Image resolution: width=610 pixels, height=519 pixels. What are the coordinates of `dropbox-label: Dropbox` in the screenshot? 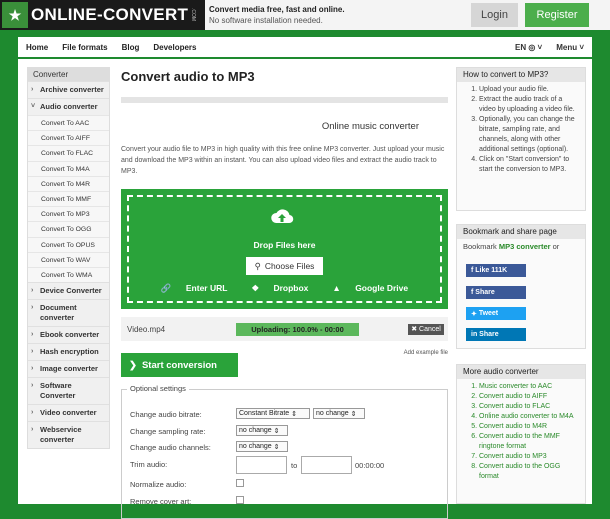 It's located at (291, 288).